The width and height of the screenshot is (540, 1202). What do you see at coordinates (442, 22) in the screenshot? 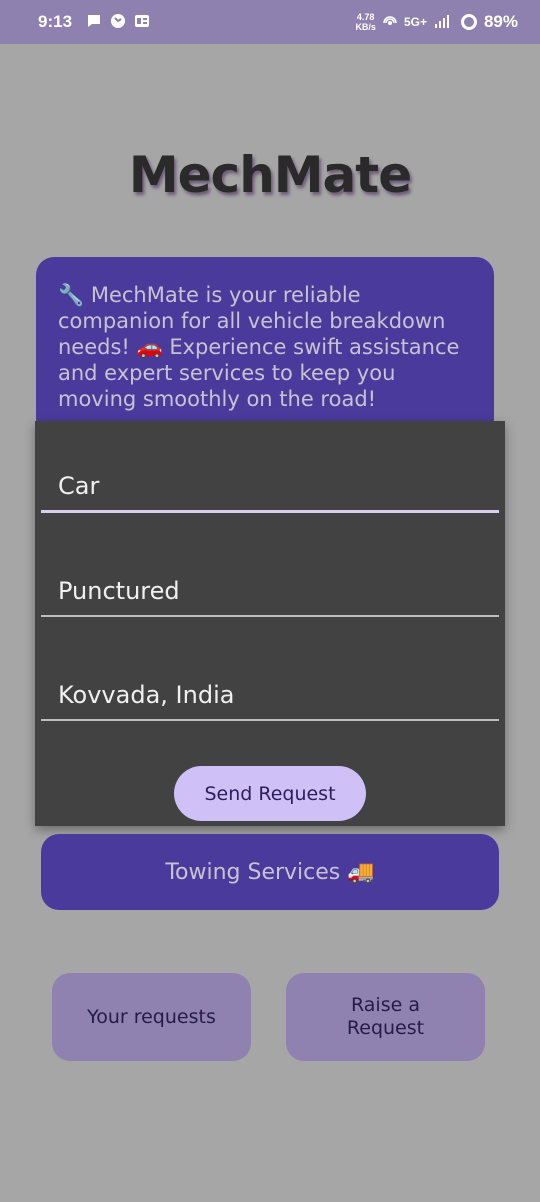
I see `signal-icon` at bounding box center [442, 22].